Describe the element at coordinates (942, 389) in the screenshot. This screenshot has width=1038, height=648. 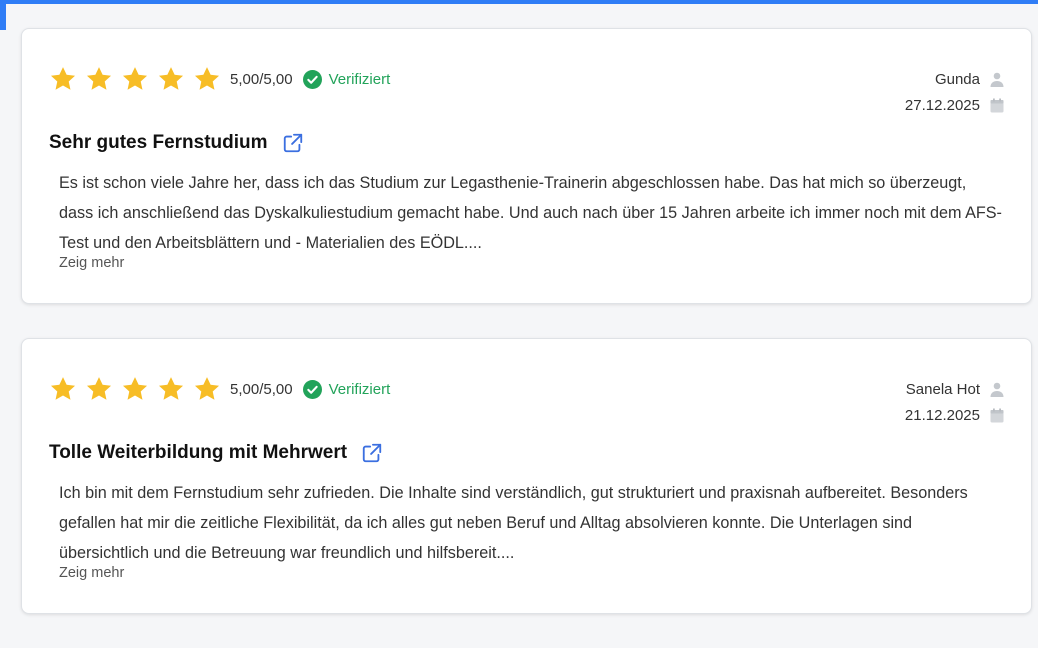
I see `author-name: Sanela Hot` at that location.